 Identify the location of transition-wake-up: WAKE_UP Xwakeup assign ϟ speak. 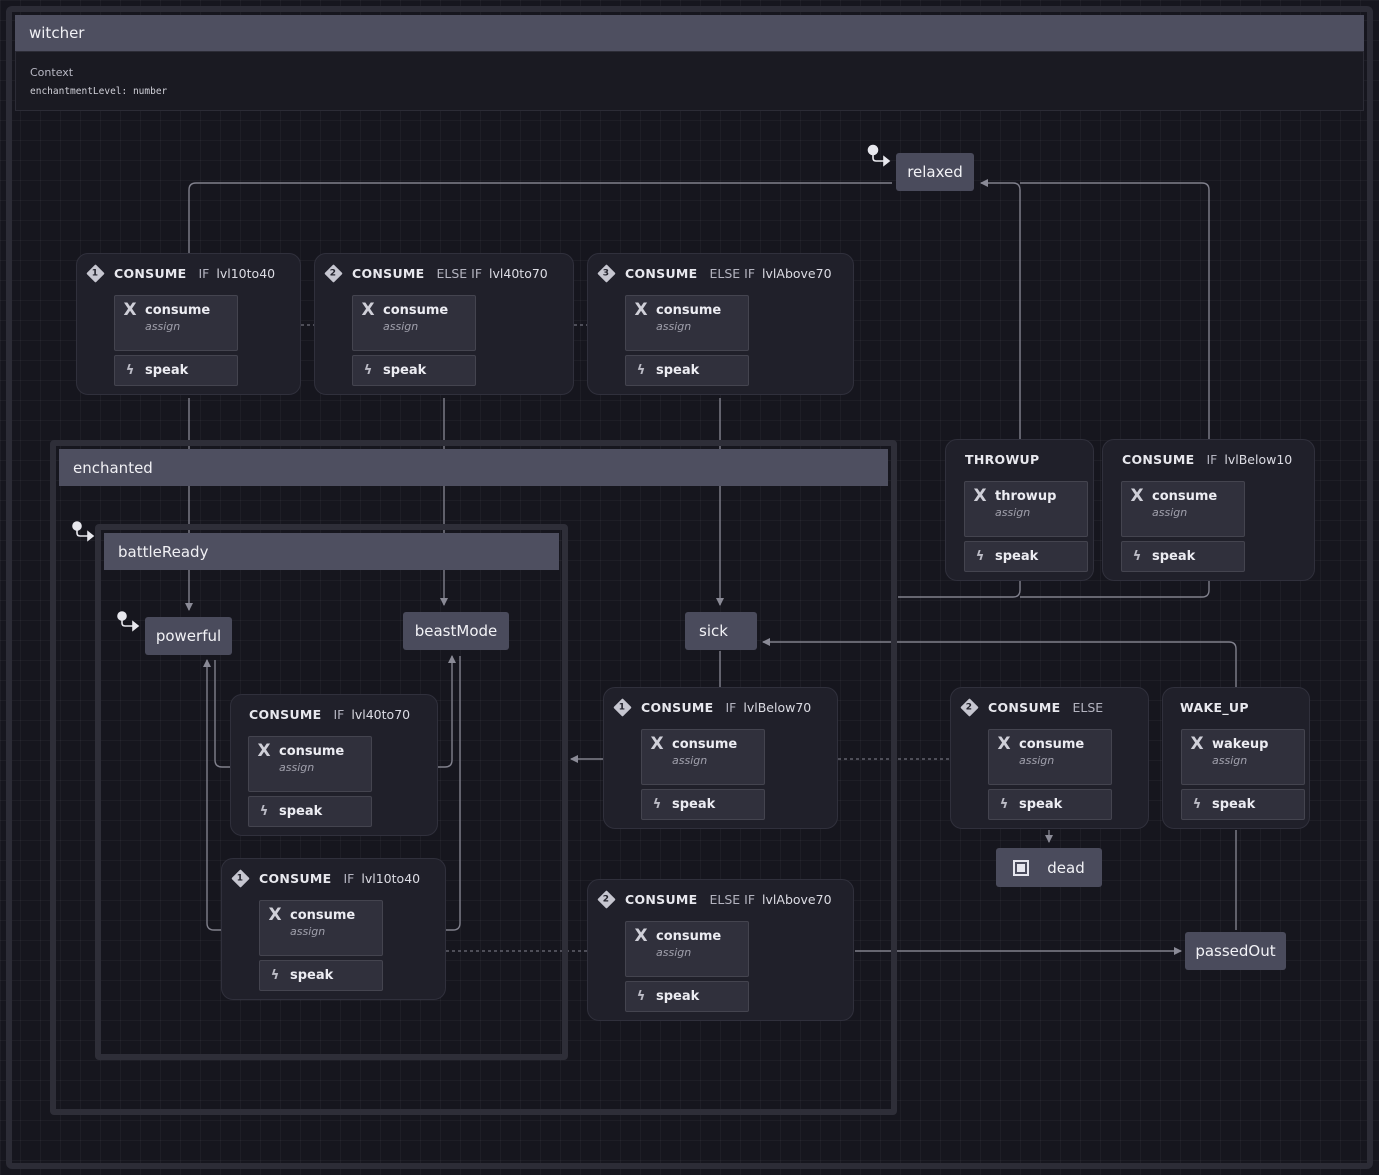
(1236, 758).